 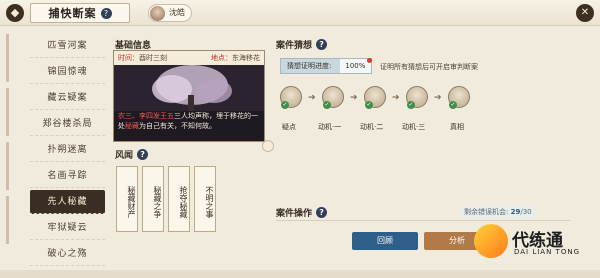 What do you see at coordinates (414, 127) in the screenshot?
I see `node-label: 动机·三` at bounding box center [414, 127].